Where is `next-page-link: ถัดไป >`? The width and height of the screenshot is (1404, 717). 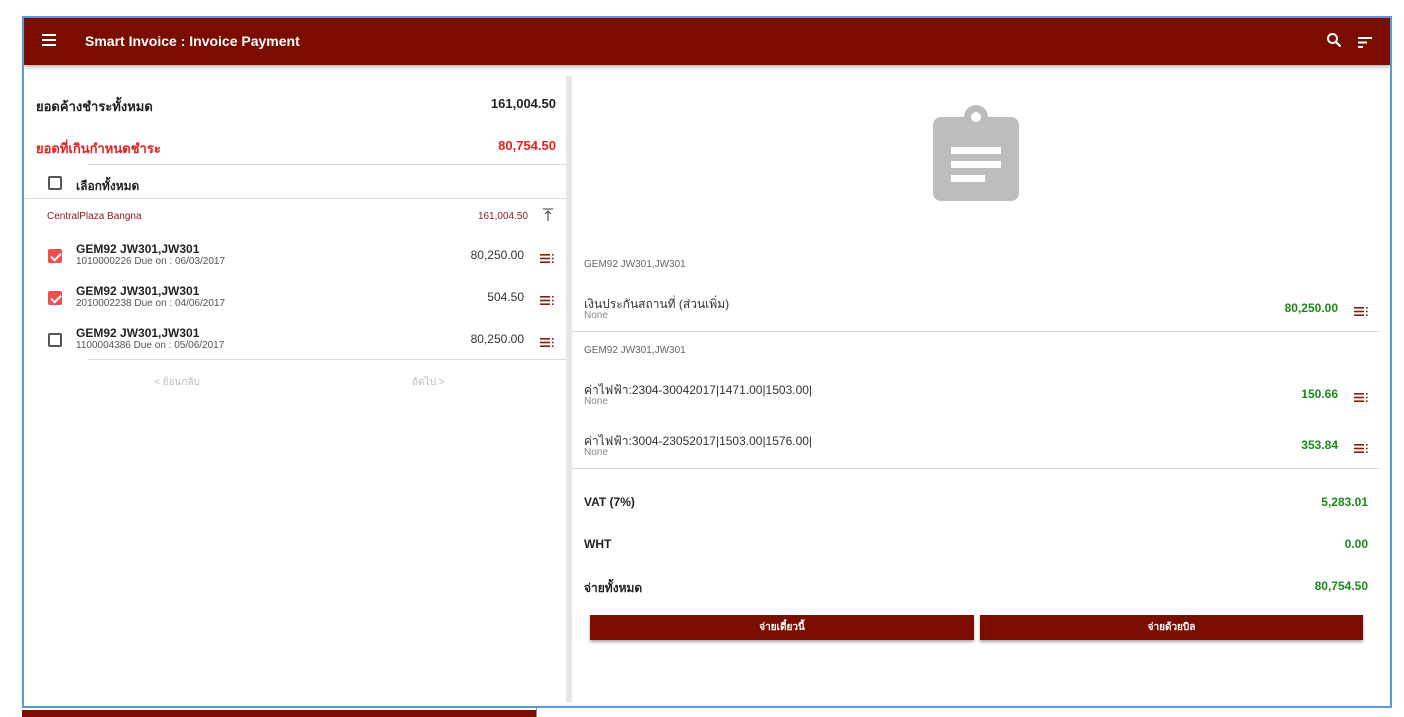
next-page-link: ถัดไป > is located at coordinates (428, 382).